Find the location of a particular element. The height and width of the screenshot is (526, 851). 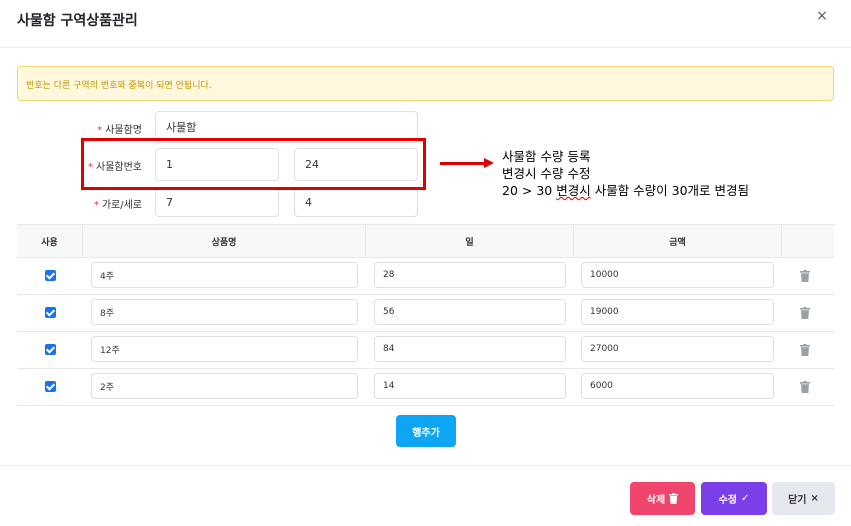

arrow-line is located at coordinates (463, 163).